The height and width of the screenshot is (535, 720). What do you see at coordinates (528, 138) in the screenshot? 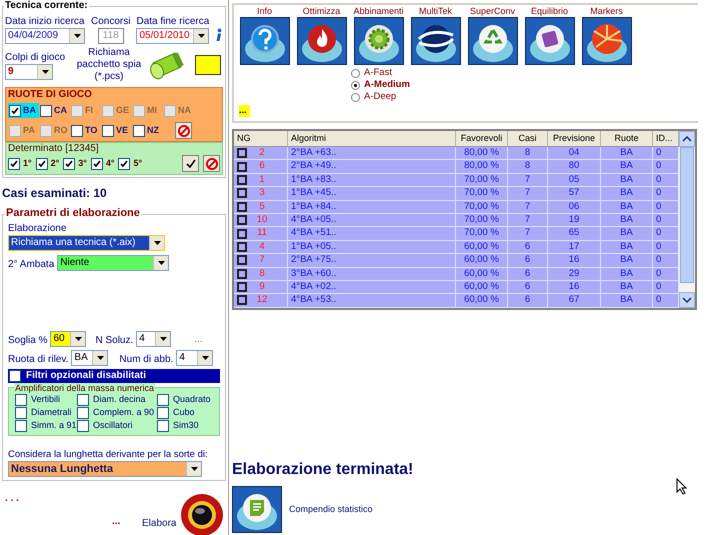
I see `column-header: Casi` at bounding box center [528, 138].